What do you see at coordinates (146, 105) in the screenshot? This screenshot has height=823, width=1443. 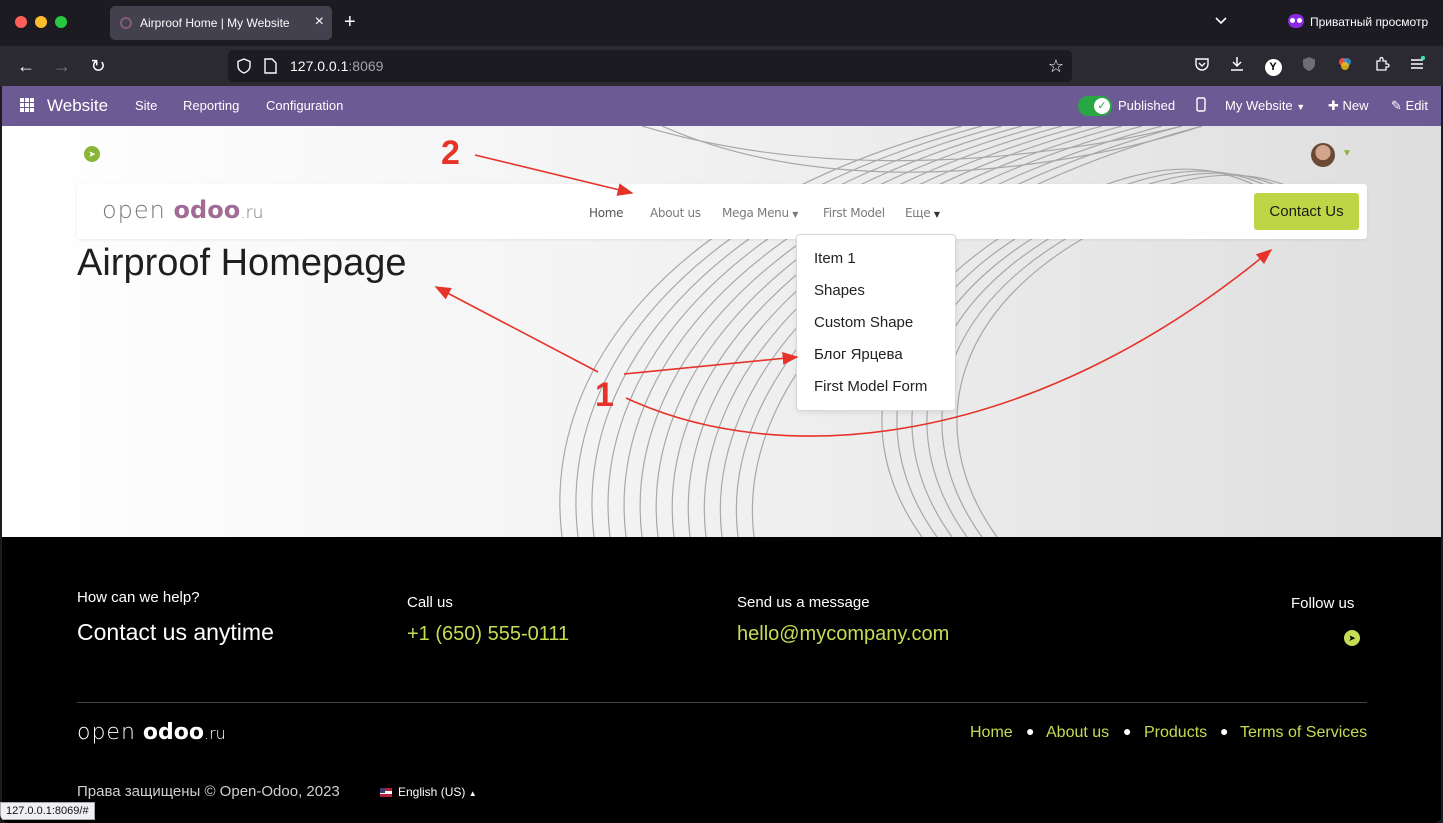 I see `admin-menu-site: Site` at bounding box center [146, 105].